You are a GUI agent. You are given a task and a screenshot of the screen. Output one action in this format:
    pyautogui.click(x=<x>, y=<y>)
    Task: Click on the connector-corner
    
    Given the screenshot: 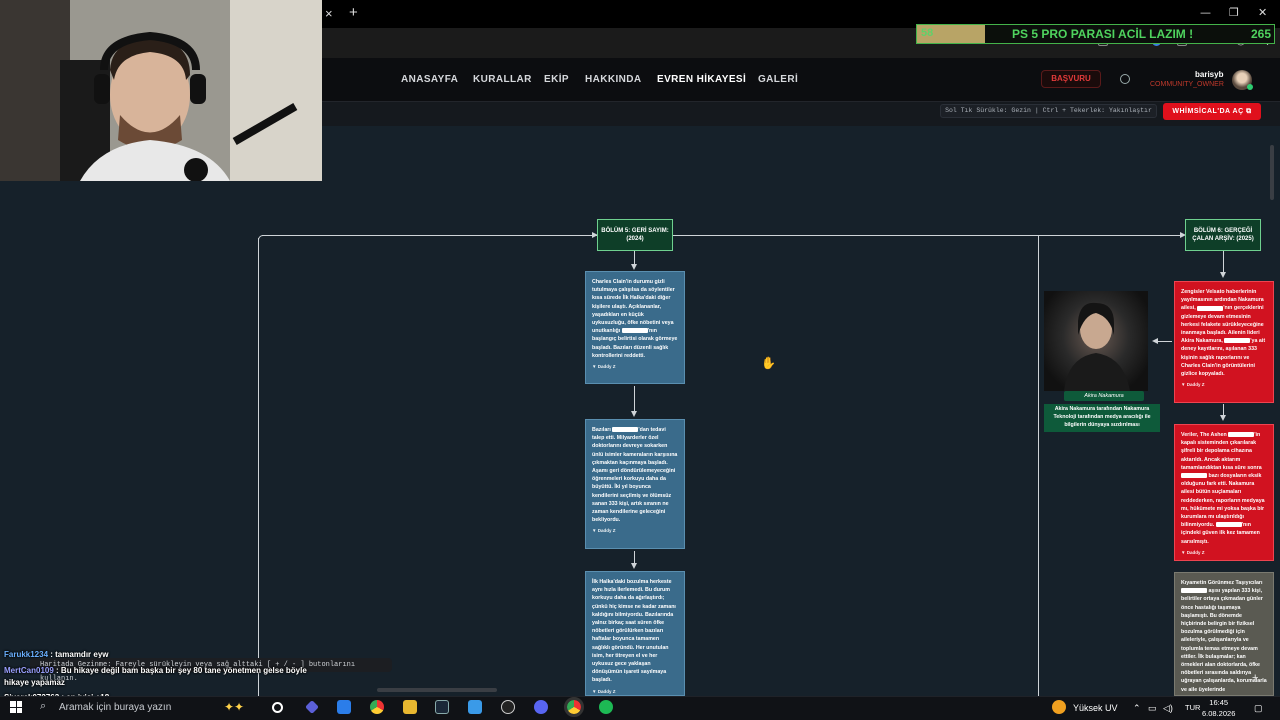 What is the action you would take?
    pyautogui.click(x=261, y=238)
    